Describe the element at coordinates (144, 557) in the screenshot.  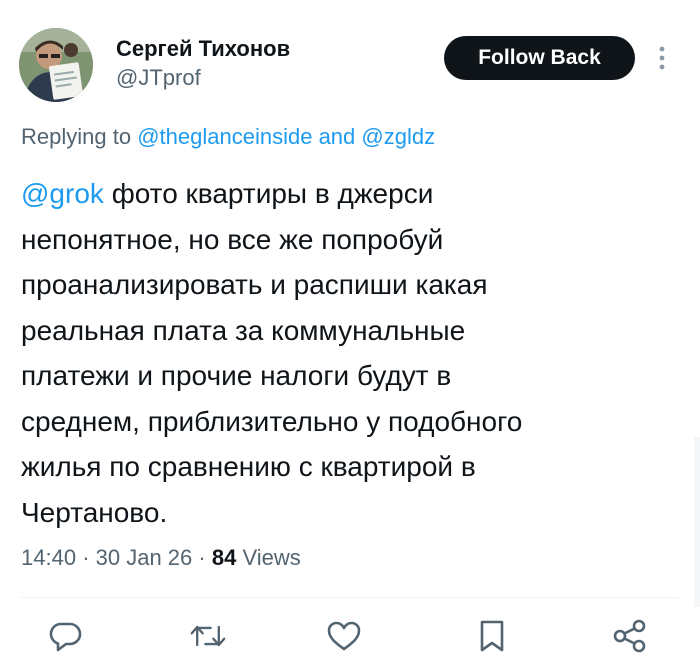
I see `tweet-date: 30 Jan 26` at that location.